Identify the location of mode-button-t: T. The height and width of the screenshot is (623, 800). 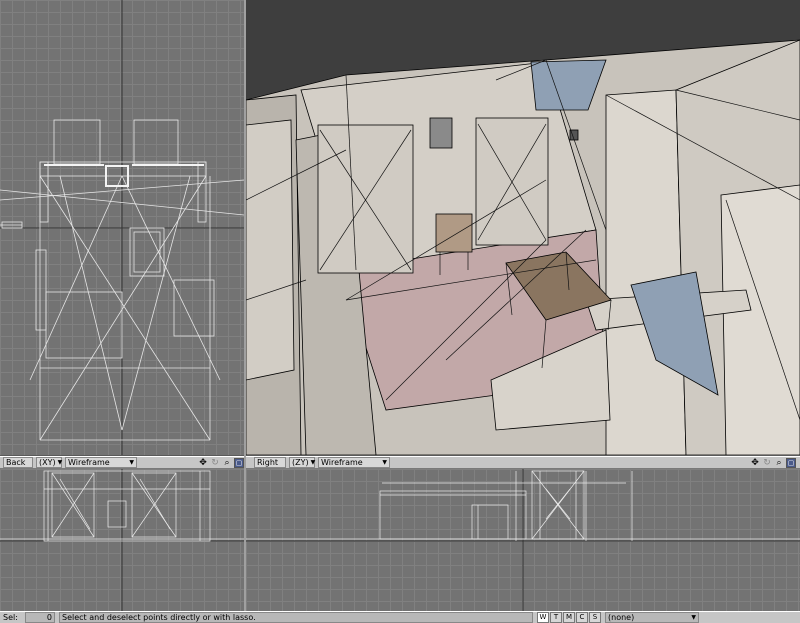
(556, 617).